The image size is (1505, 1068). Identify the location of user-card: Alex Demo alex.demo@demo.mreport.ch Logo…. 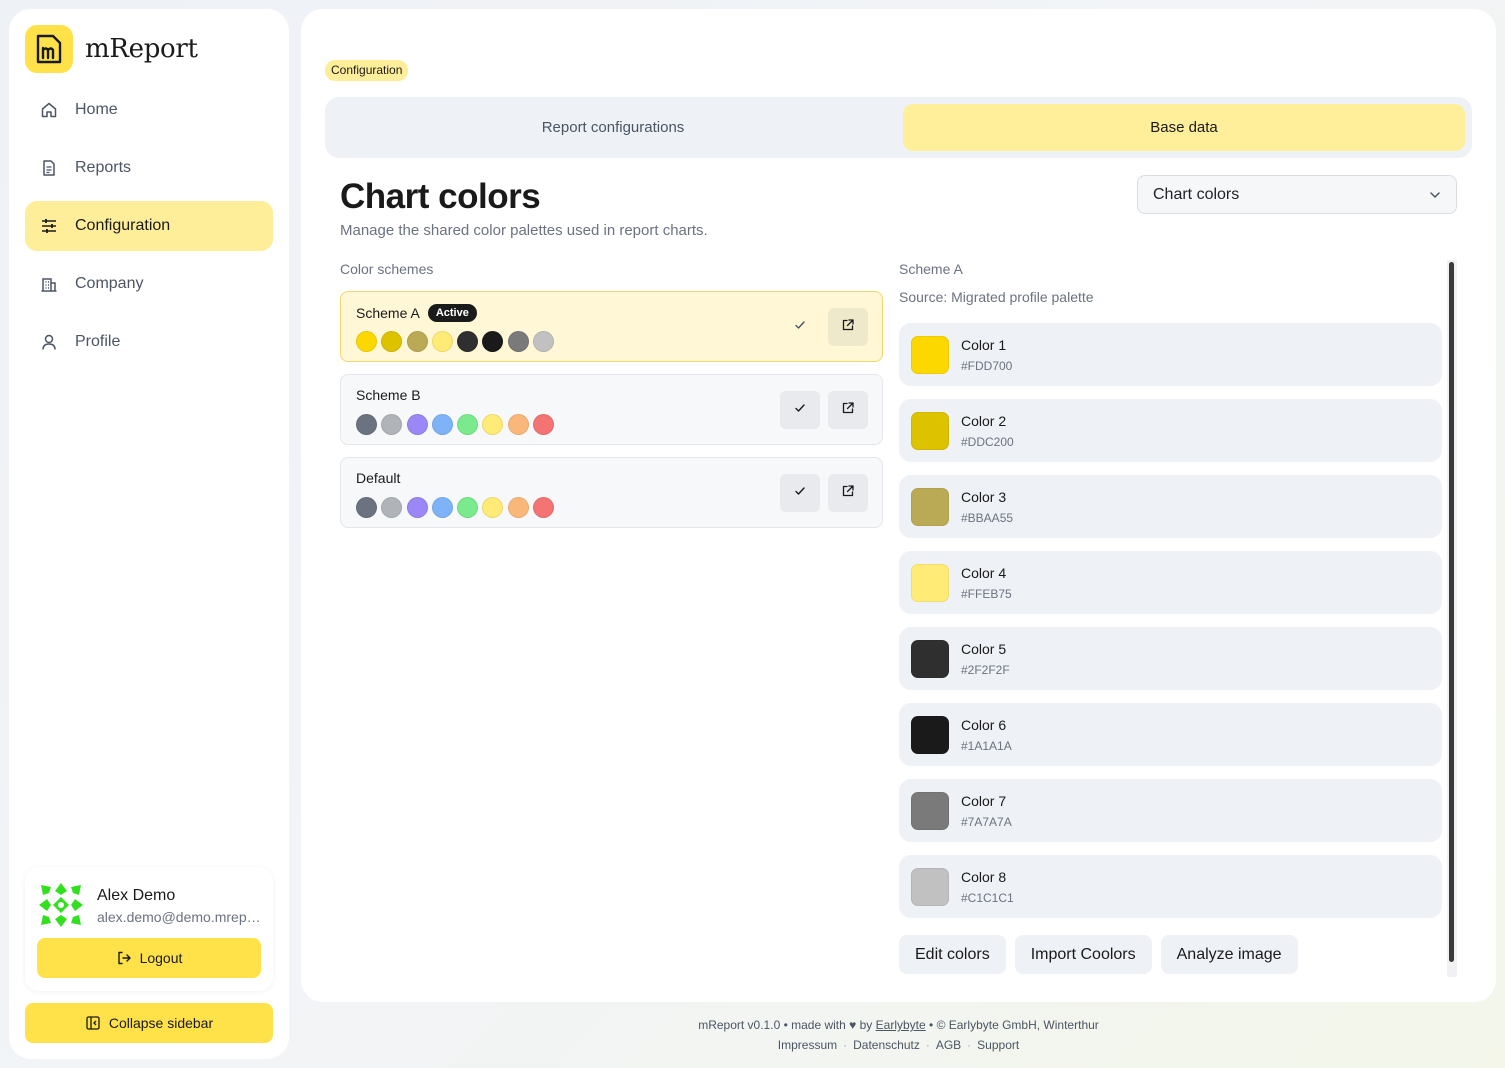
(149, 929).